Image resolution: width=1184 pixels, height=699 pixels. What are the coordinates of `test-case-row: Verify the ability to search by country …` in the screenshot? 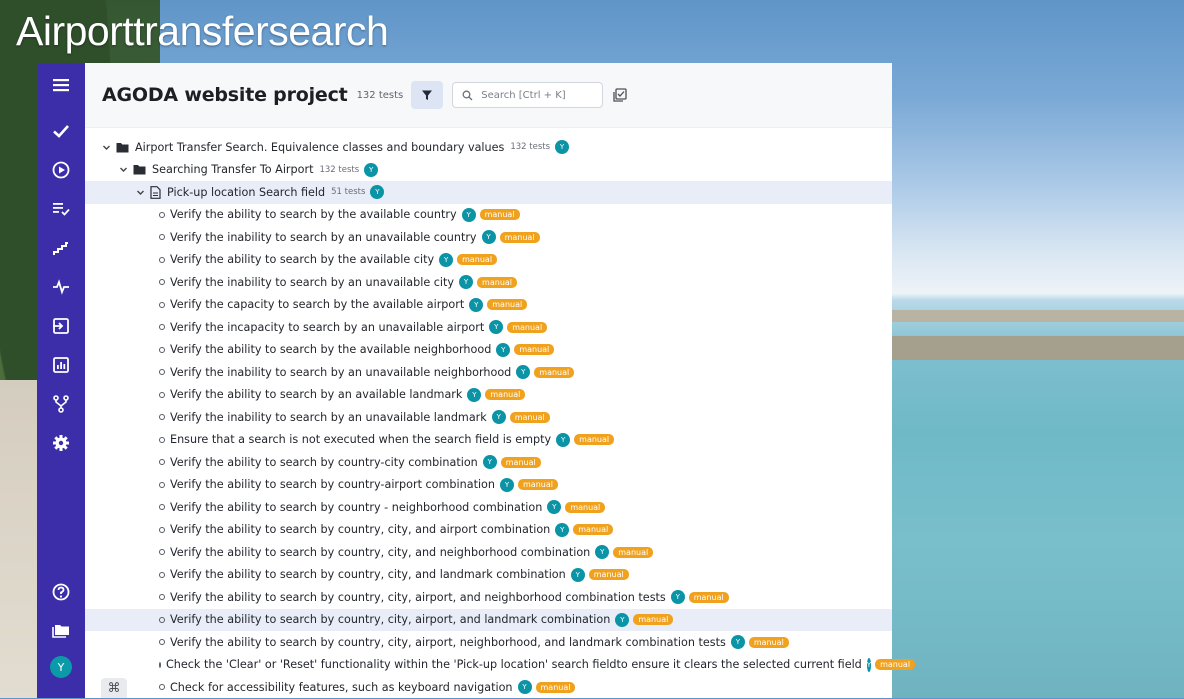 It's located at (488, 507).